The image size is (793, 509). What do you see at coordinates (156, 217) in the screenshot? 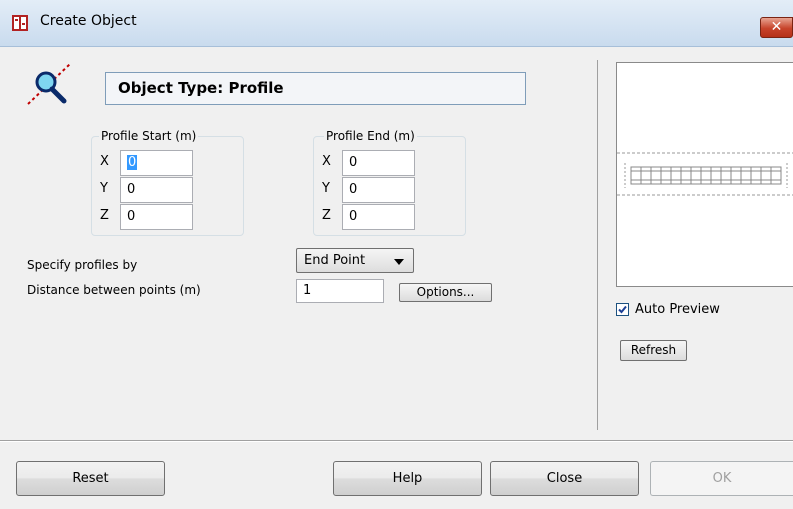
I see `start-z-input: 0` at bounding box center [156, 217].